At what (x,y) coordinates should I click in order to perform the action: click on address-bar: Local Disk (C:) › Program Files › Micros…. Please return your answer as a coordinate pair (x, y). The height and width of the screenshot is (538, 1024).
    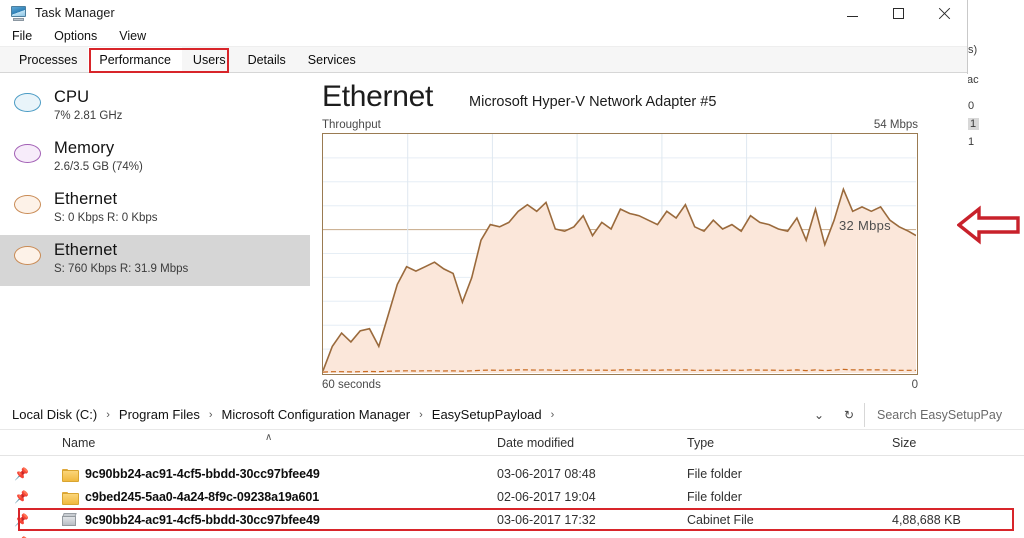
    Looking at the image, I should click on (512, 415).